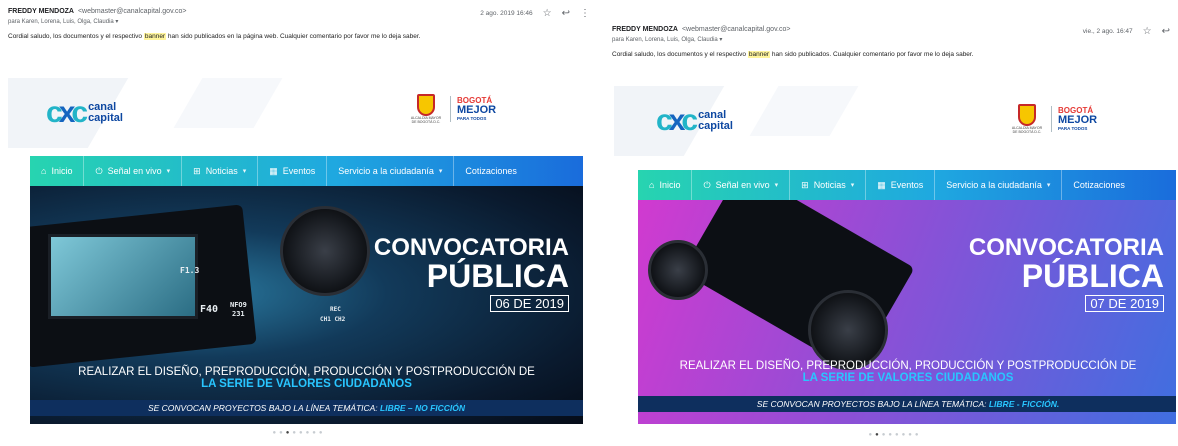 The width and height of the screenshot is (1178, 446). What do you see at coordinates (804, 111) in the screenshot?
I see `background-decoration` at bounding box center [804, 111].